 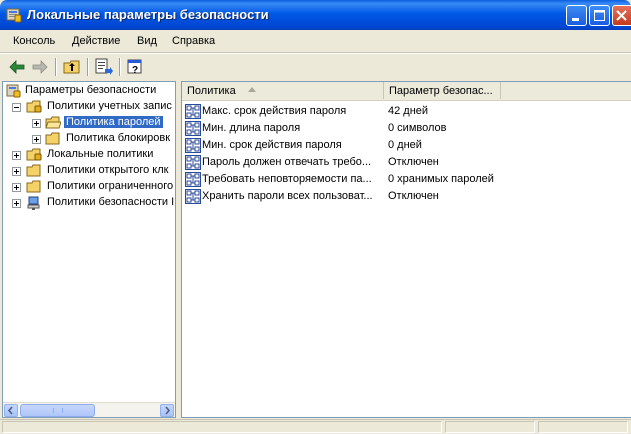 I want to click on list-item: Мин. длина пароля 0 символов, so click(x=406, y=128).